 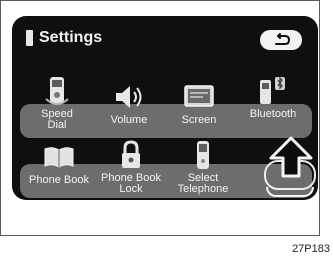 I want to click on menu-item-phone-book-lock: Phone Book Lock, so click(x=131, y=166).